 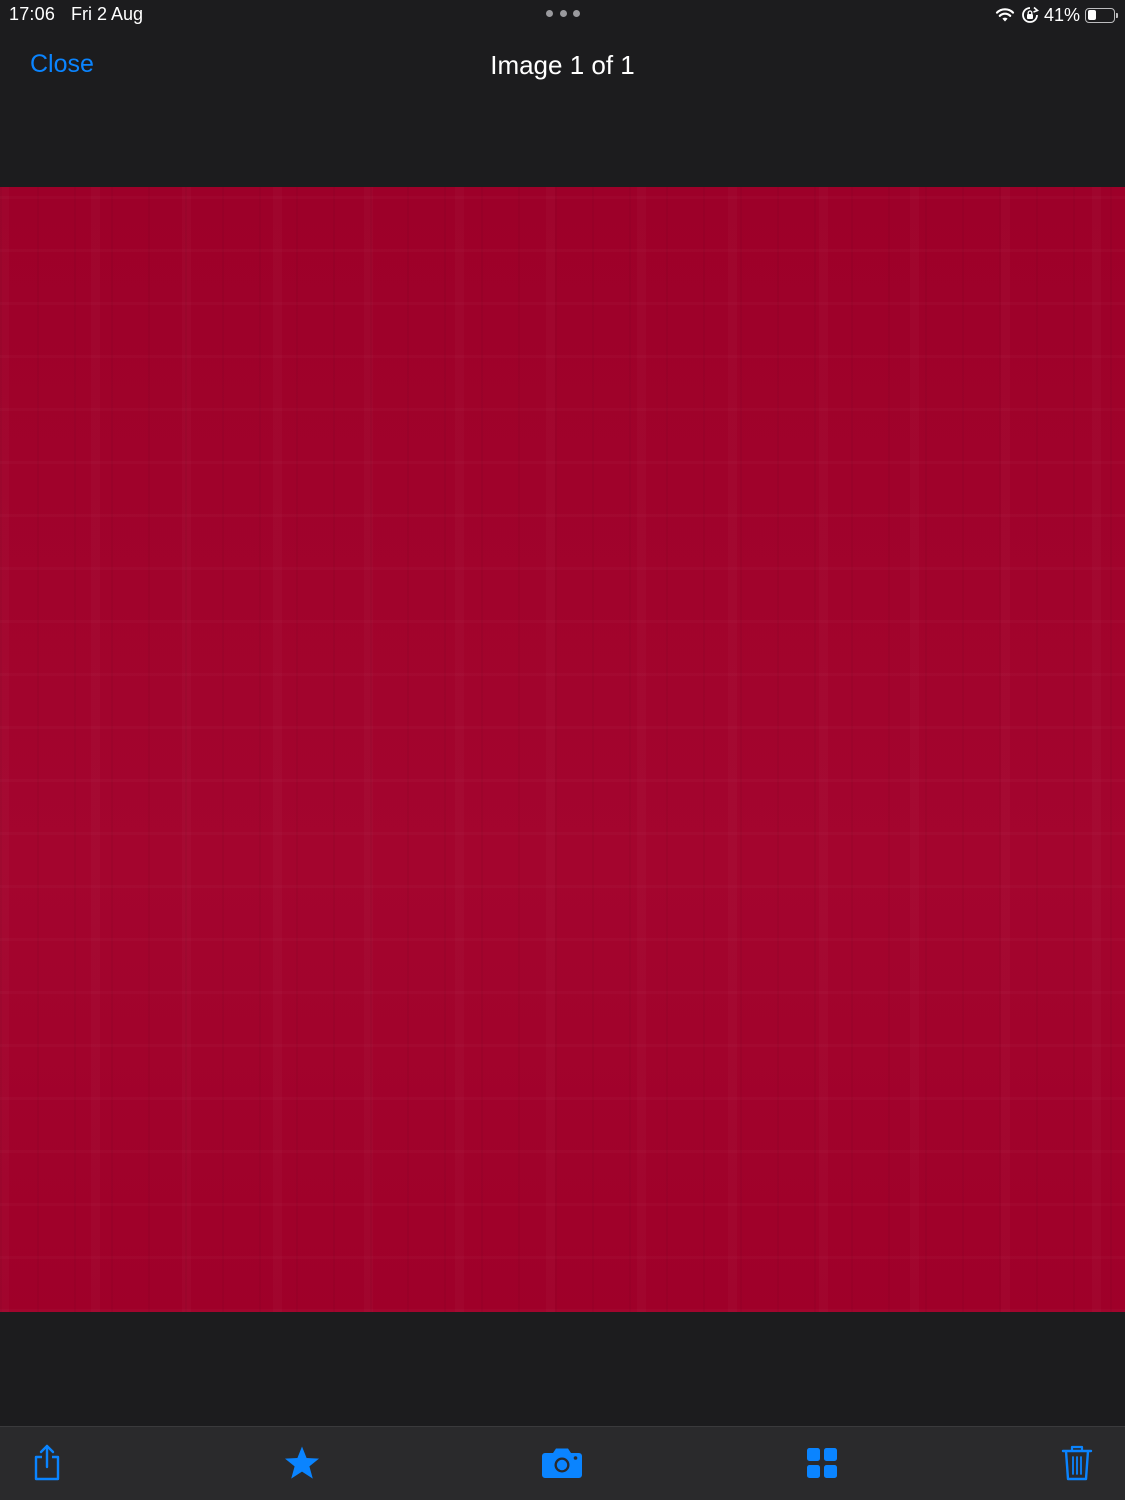 I want to click on camera-button, so click(x=562, y=1463).